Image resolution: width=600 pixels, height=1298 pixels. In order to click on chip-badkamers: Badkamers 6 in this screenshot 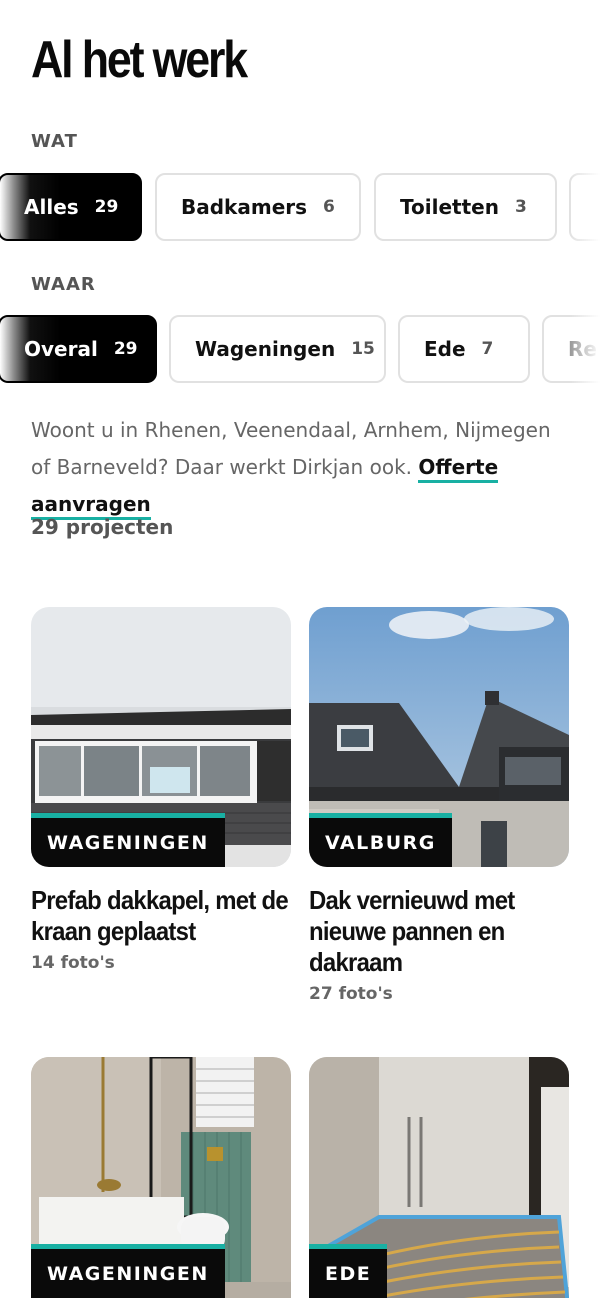, I will do `click(258, 207)`.